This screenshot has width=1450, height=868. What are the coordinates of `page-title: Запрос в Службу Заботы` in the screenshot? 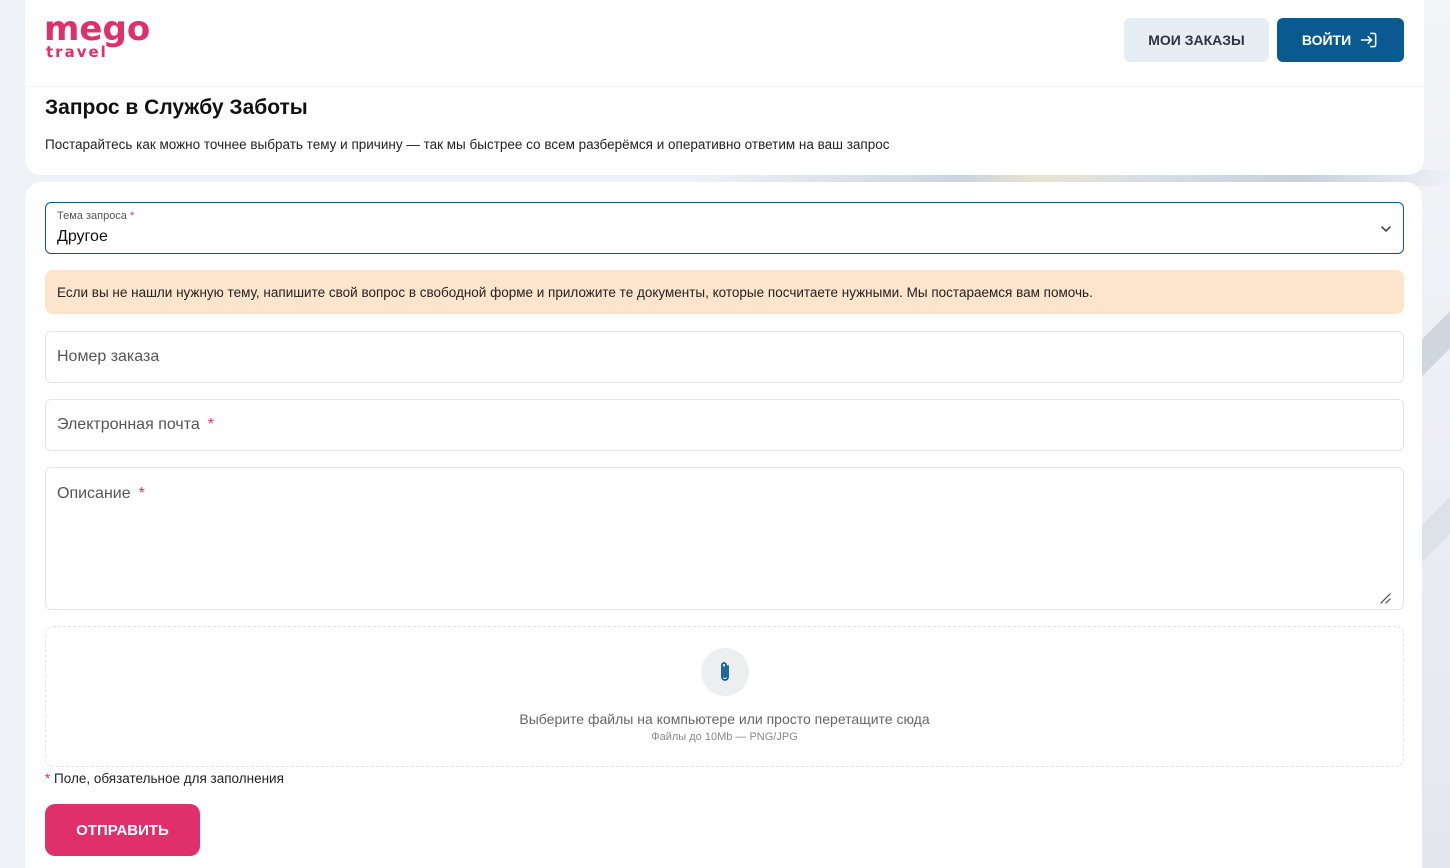 It's located at (176, 107).